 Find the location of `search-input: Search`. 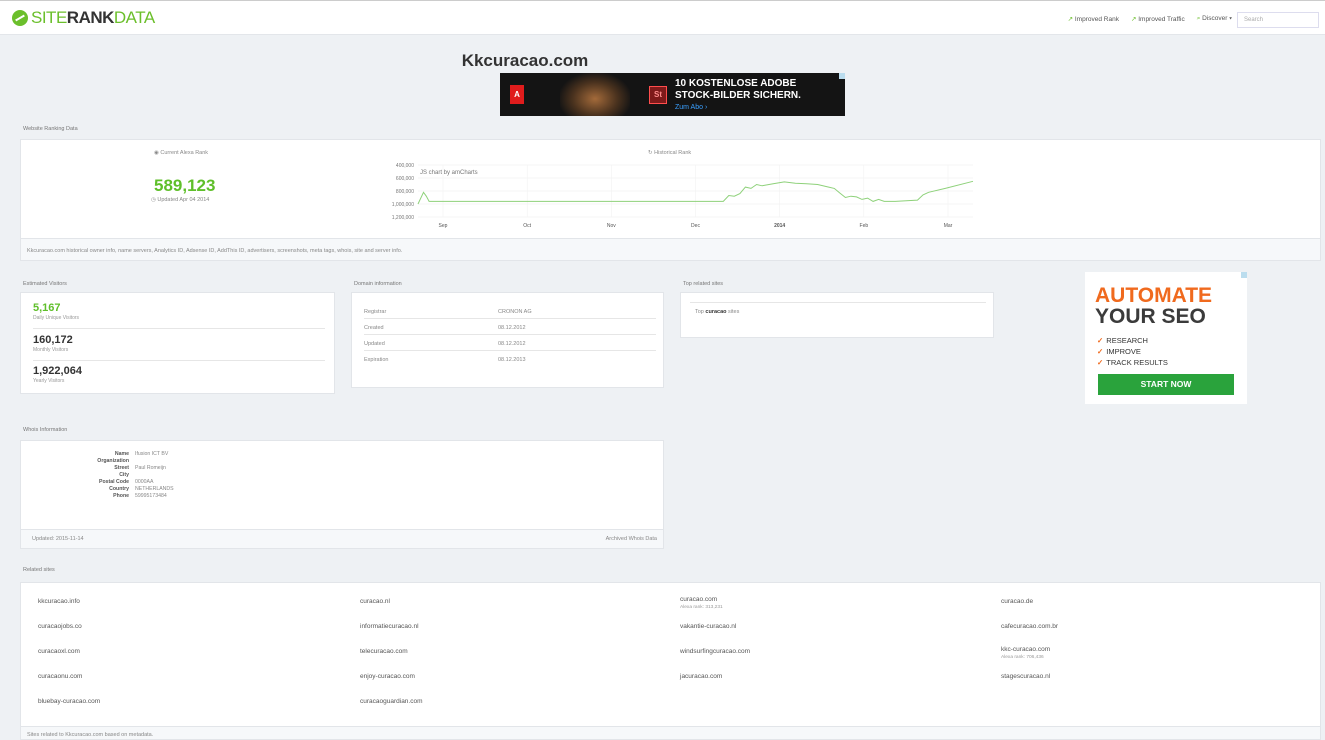

search-input: Search is located at coordinates (1278, 20).